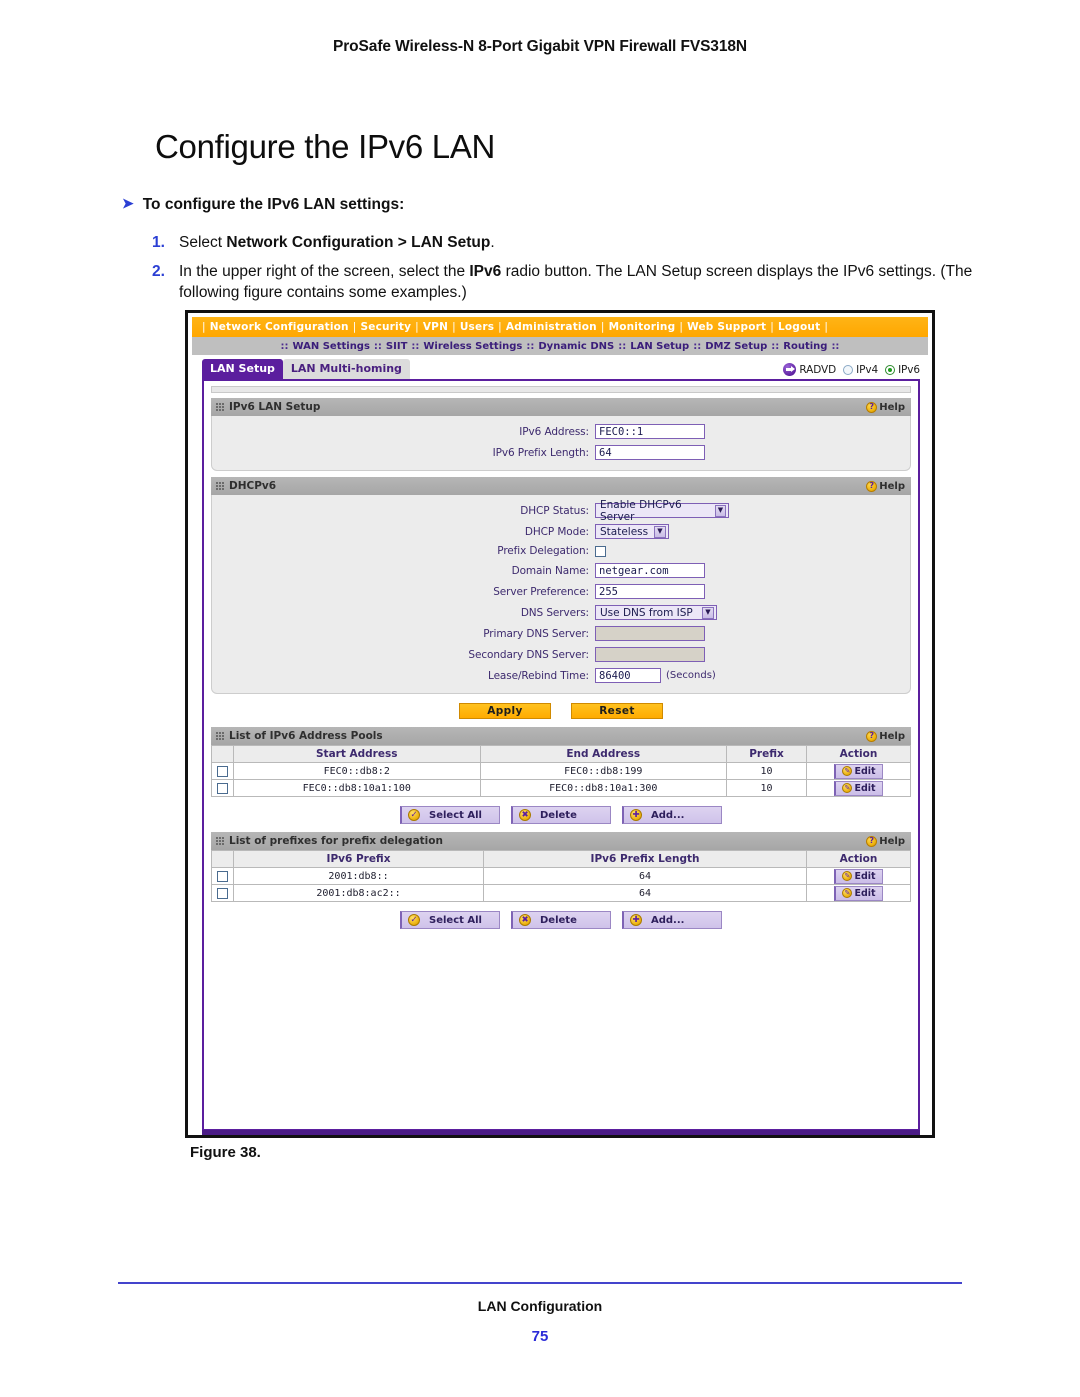 This screenshot has height=1397, width=1080. What do you see at coordinates (790, 369) in the screenshot?
I see `radvd-arrow-icon` at bounding box center [790, 369].